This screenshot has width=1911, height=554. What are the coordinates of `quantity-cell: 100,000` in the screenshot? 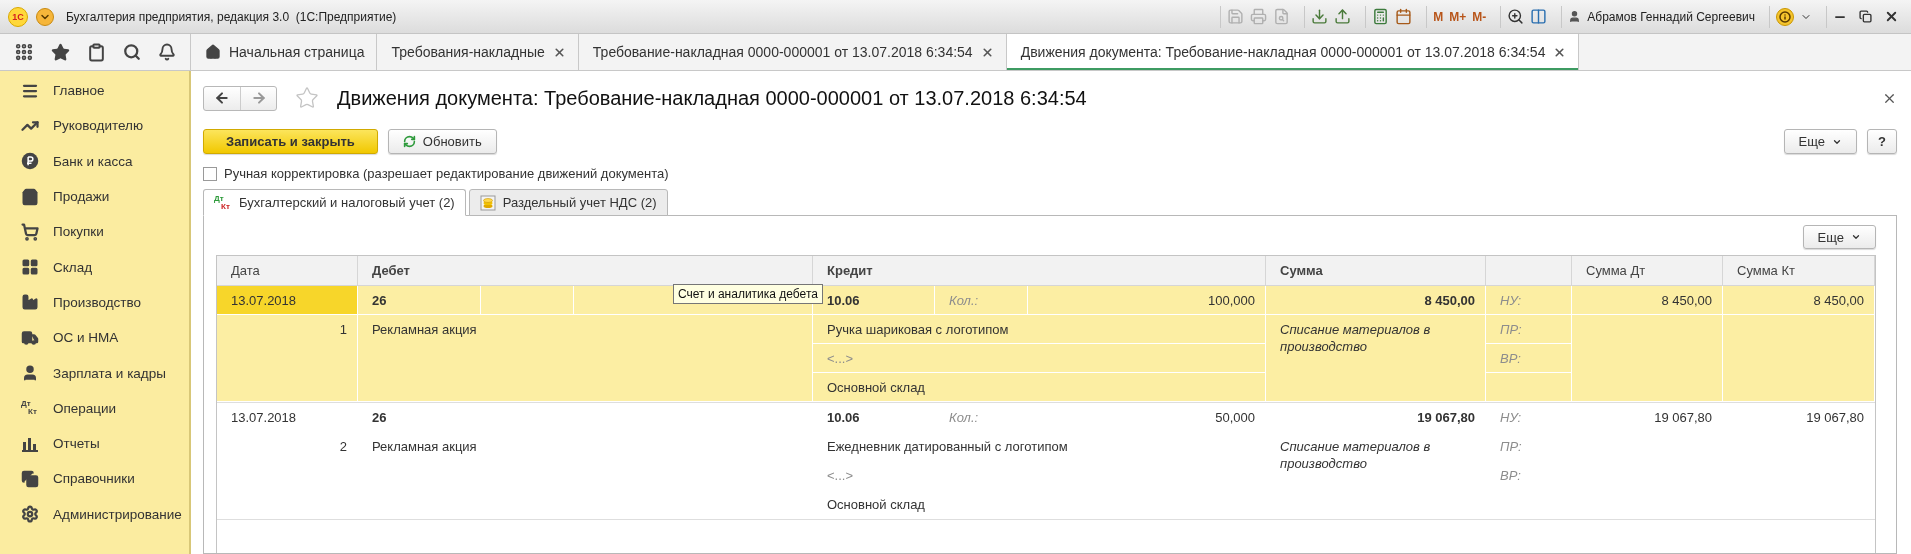 It's located at (1147, 300).